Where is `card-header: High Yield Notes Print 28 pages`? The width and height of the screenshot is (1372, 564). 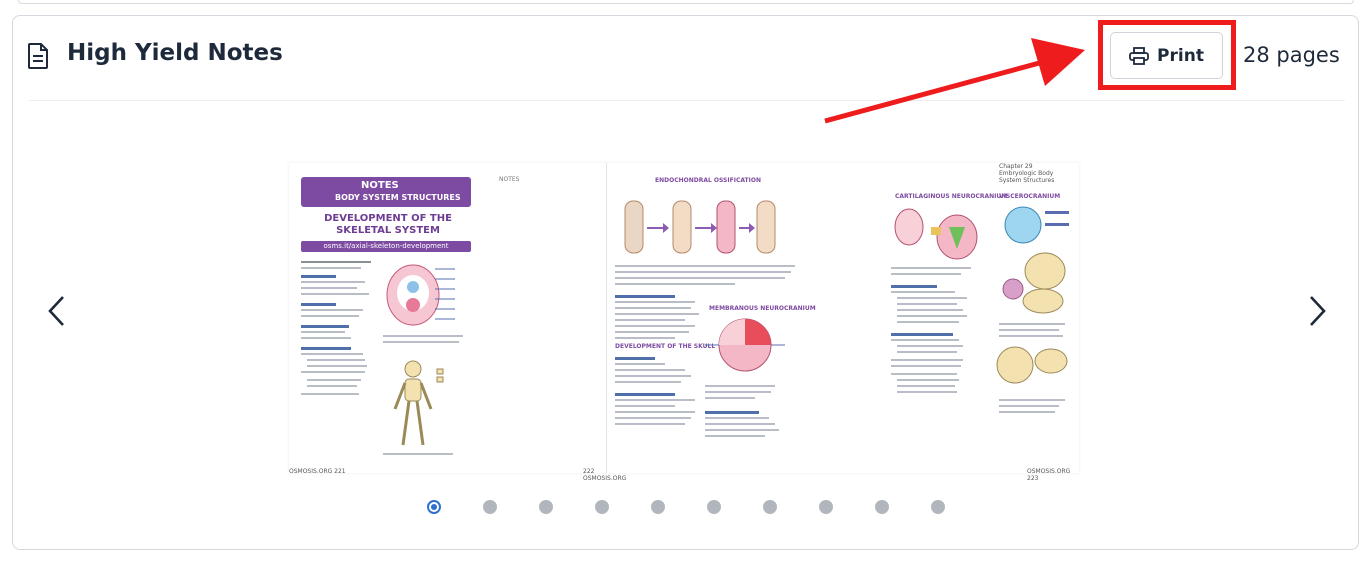 card-header: High Yield Notes Print 28 pages is located at coordinates (685, 58).